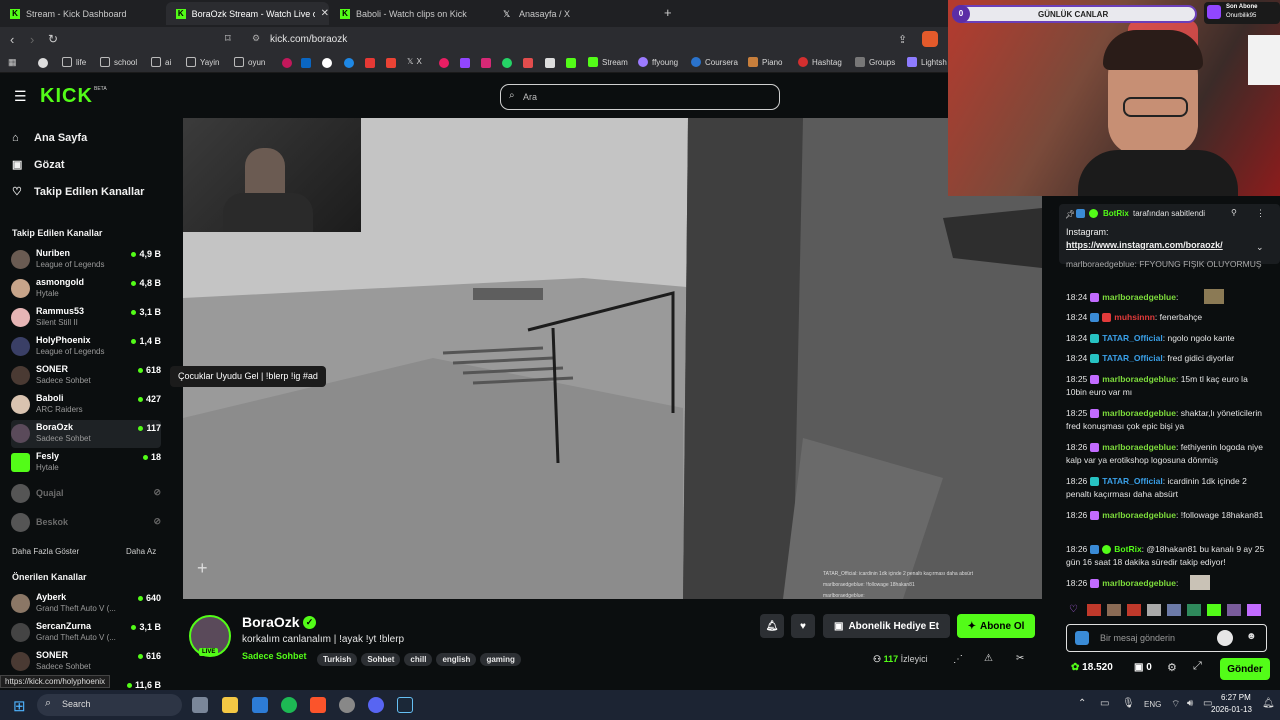 The height and width of the screenshot is (720, 1280). What do you see at coordinates (1166, 638) in the screenshot?
I see `chat-input-box: Bir mesaj gönderin ☻` at bounding box center [1166, 638].